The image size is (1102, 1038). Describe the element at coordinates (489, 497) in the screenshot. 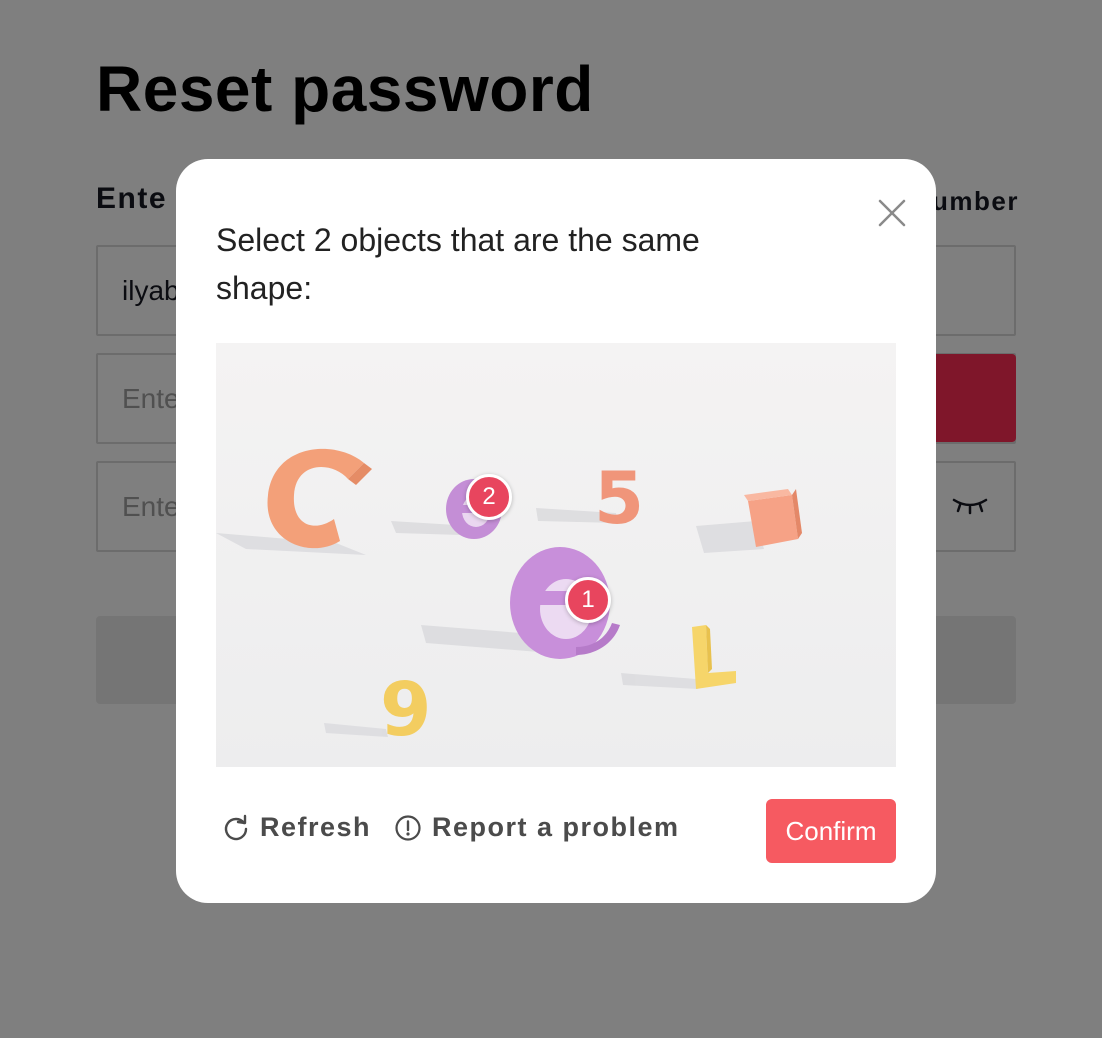

I see `selection-marker-2: 2` at that location.